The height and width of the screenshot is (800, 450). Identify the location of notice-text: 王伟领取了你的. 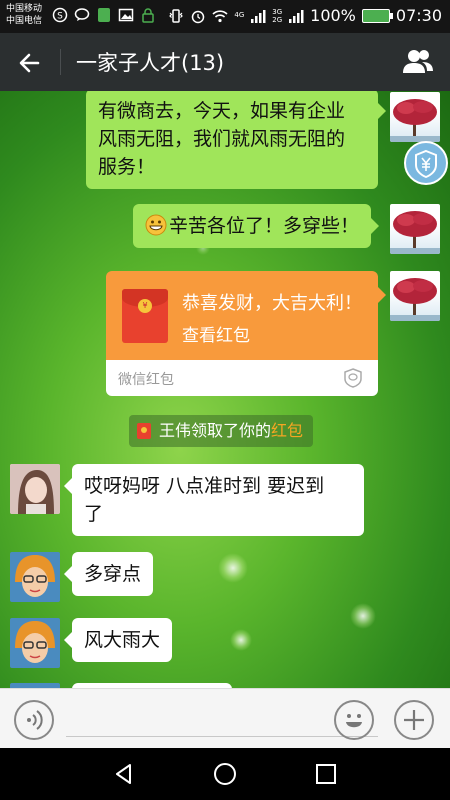
(215, 430).